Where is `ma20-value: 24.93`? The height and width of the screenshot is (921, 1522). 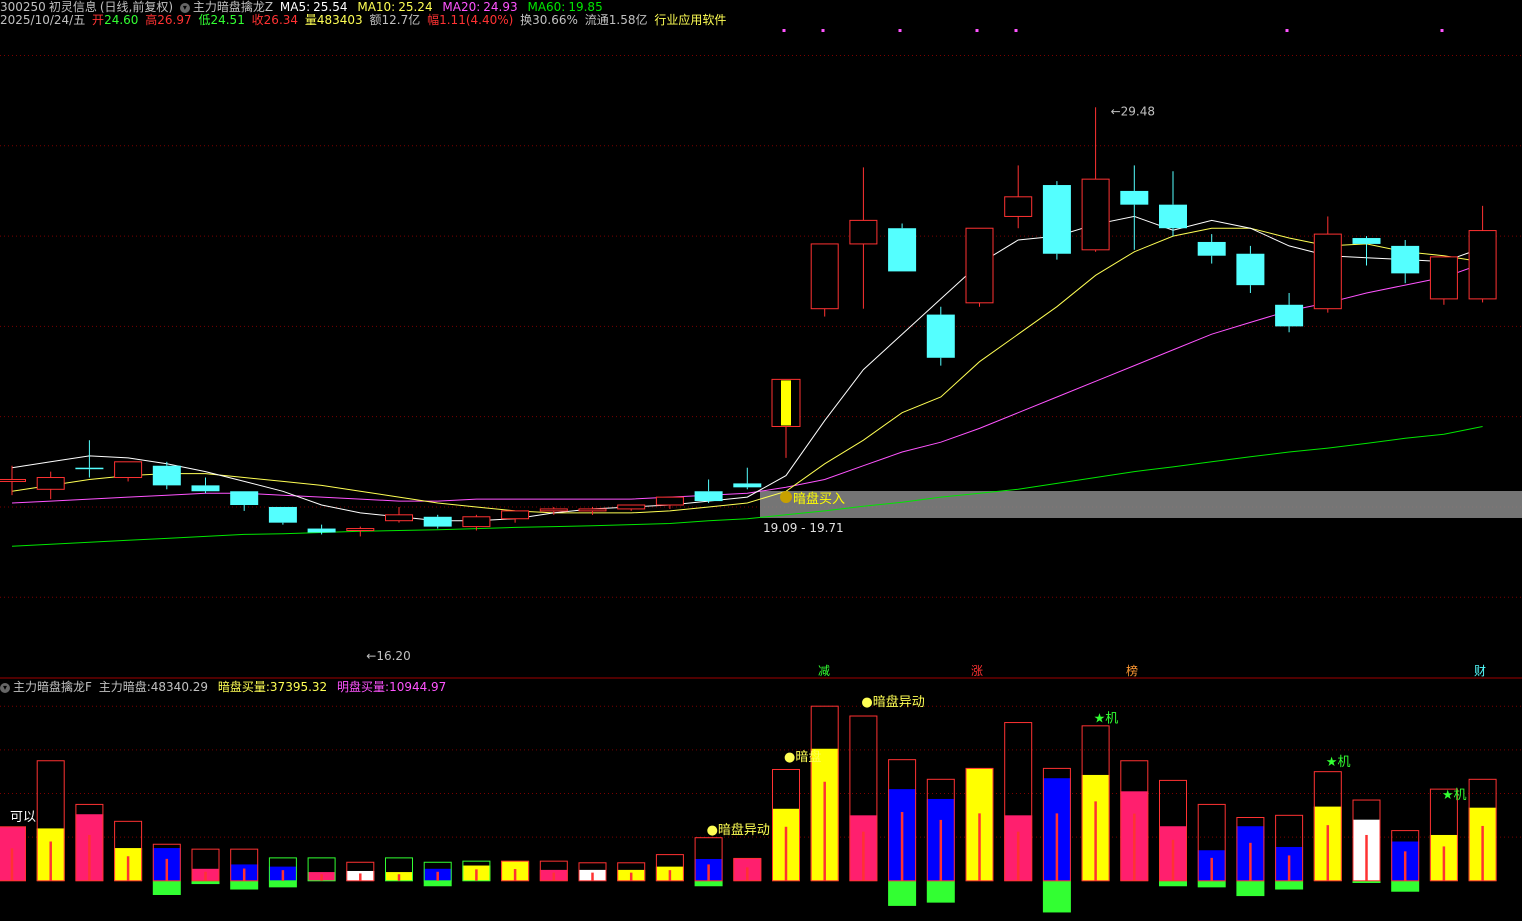
ma20-value: 24.93 is located at coordinates (500, 7).